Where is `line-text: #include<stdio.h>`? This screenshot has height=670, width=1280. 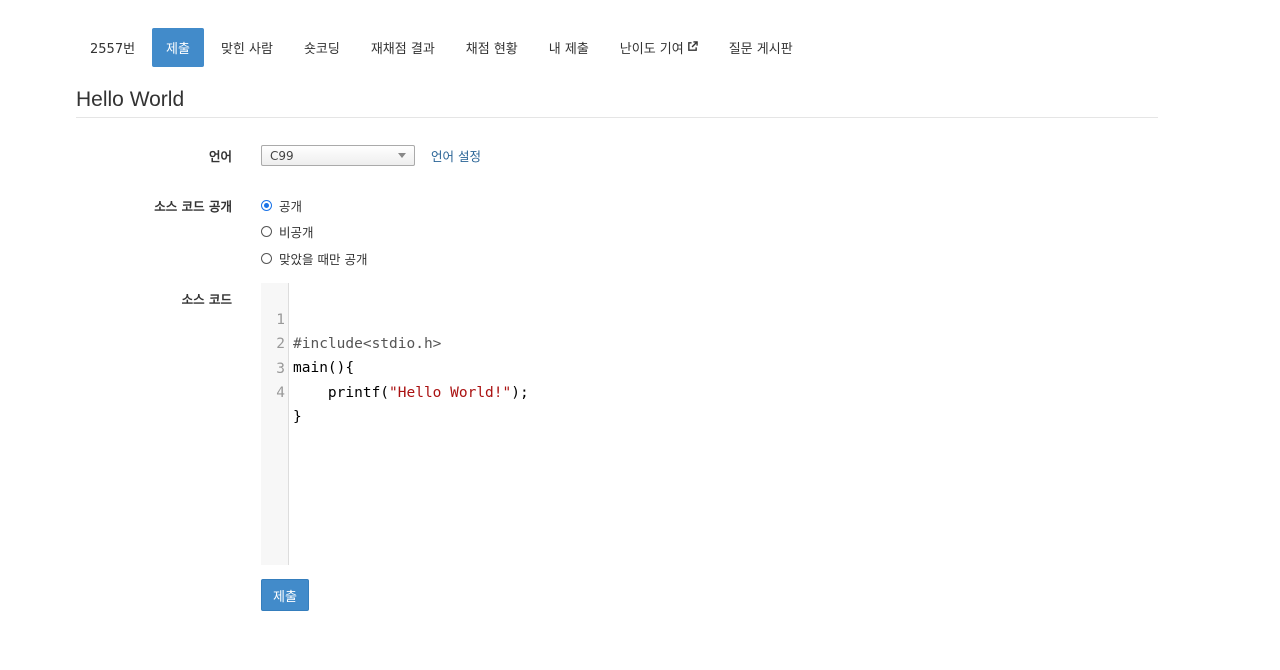
line-text: #include<stdio.h> is located at coordinates (367, 344).